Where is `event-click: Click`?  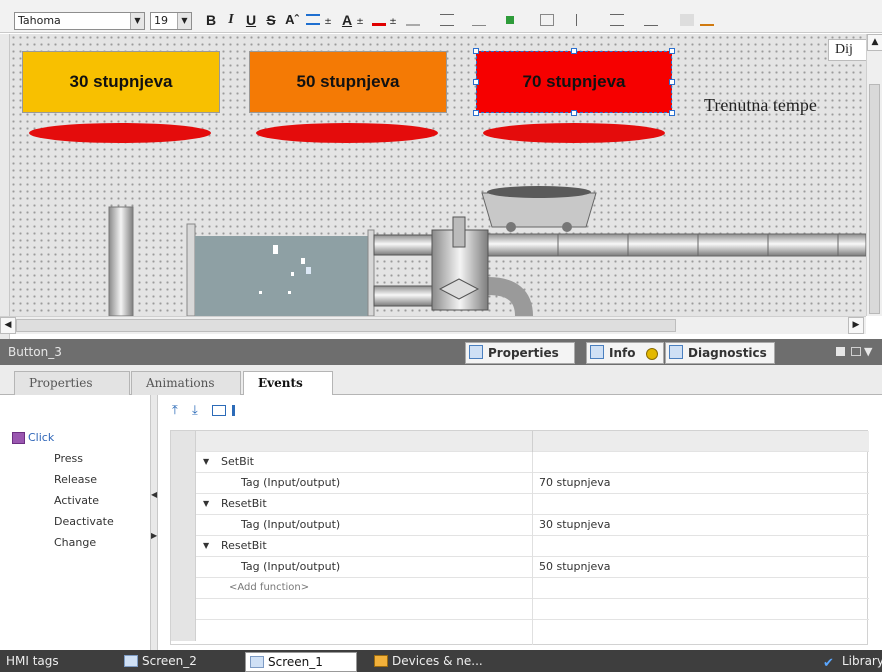
event-click: Click is located at coordinates (33, 438).